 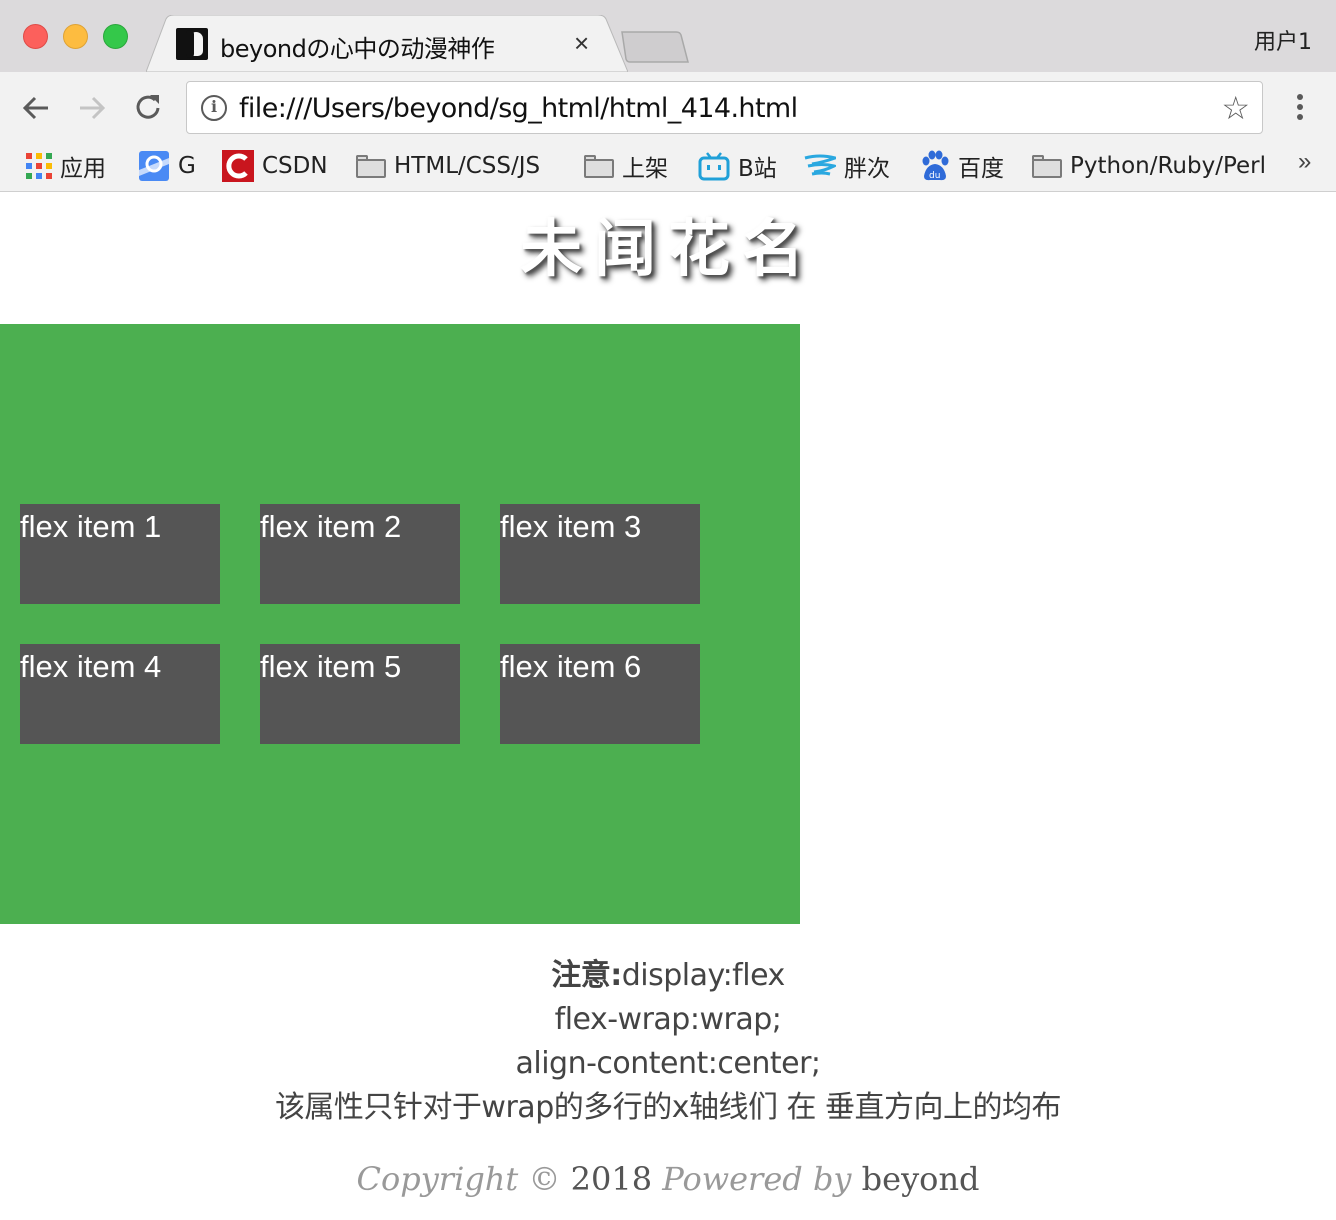 What do you see at coordinates (1168, 166) in the screenshot?
I see `bookmark-label: Python/Ruby/Perl` at bounding box center [1168, 166].